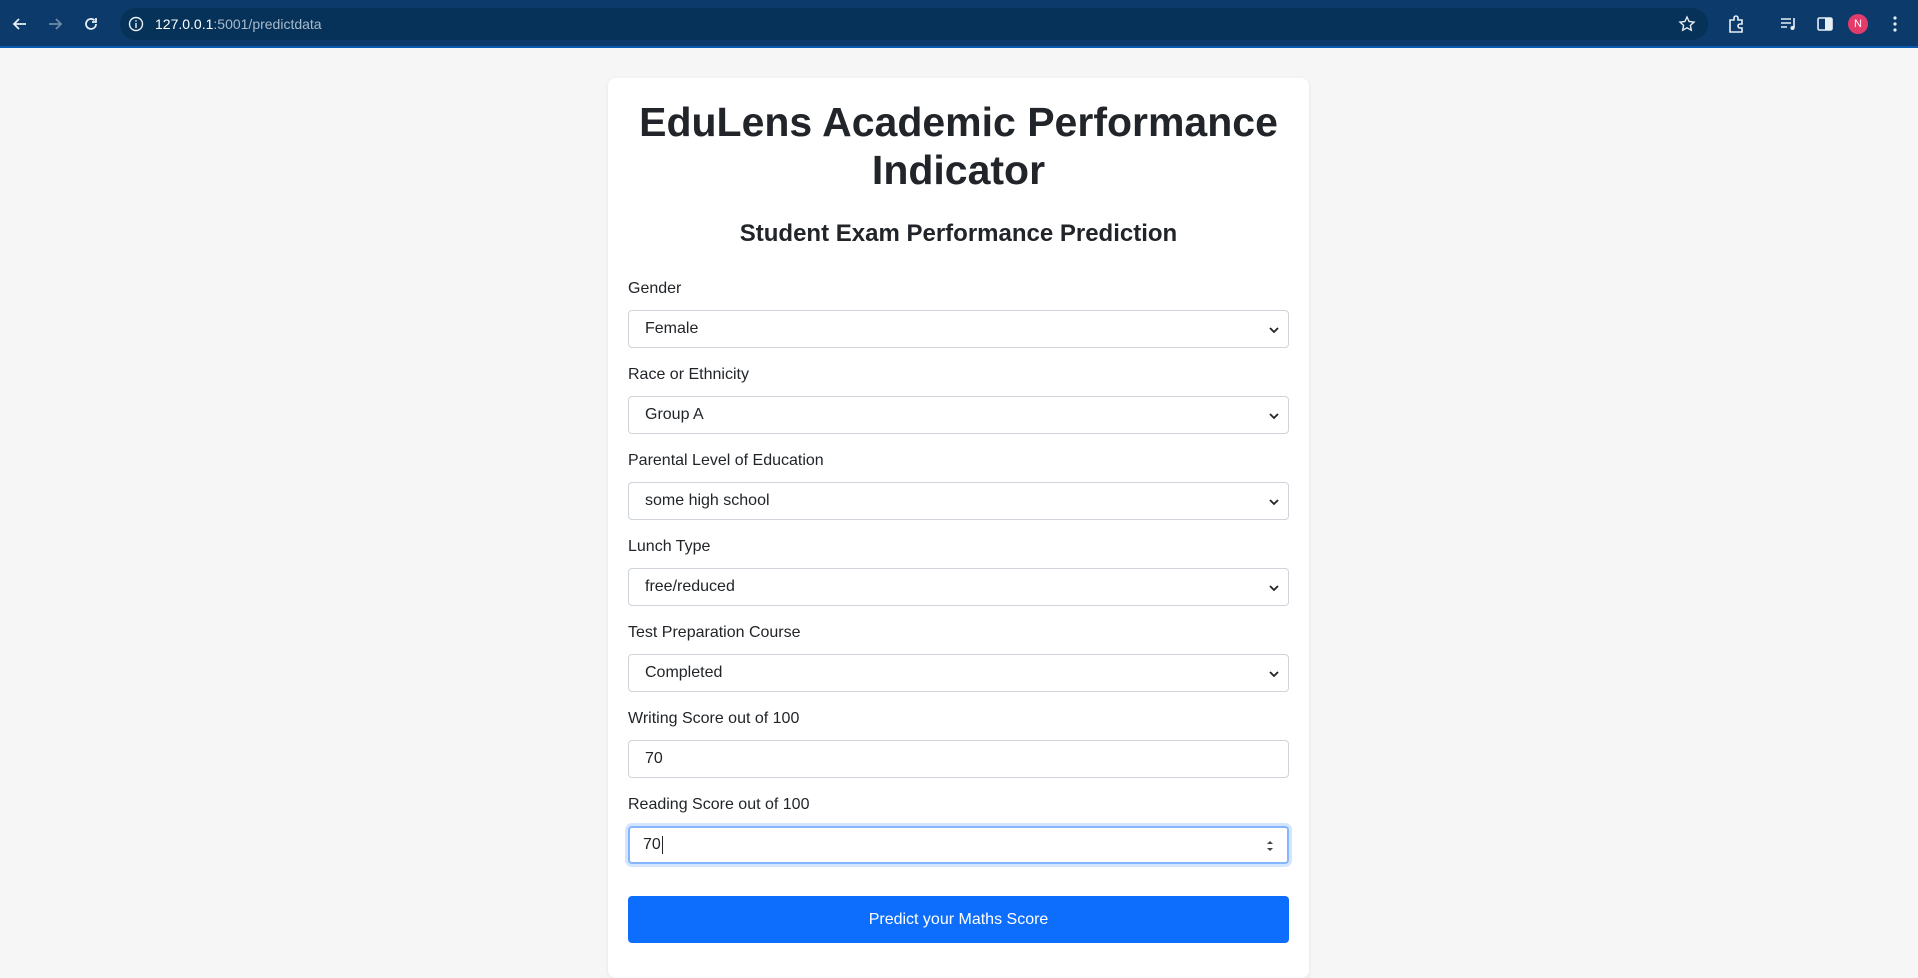 This screenshot has width=1918, height=978. What do you see at coordinates (1789, 24) in the screenshot?
I see `media-controls-icon` at bounding box center [1789, 24].